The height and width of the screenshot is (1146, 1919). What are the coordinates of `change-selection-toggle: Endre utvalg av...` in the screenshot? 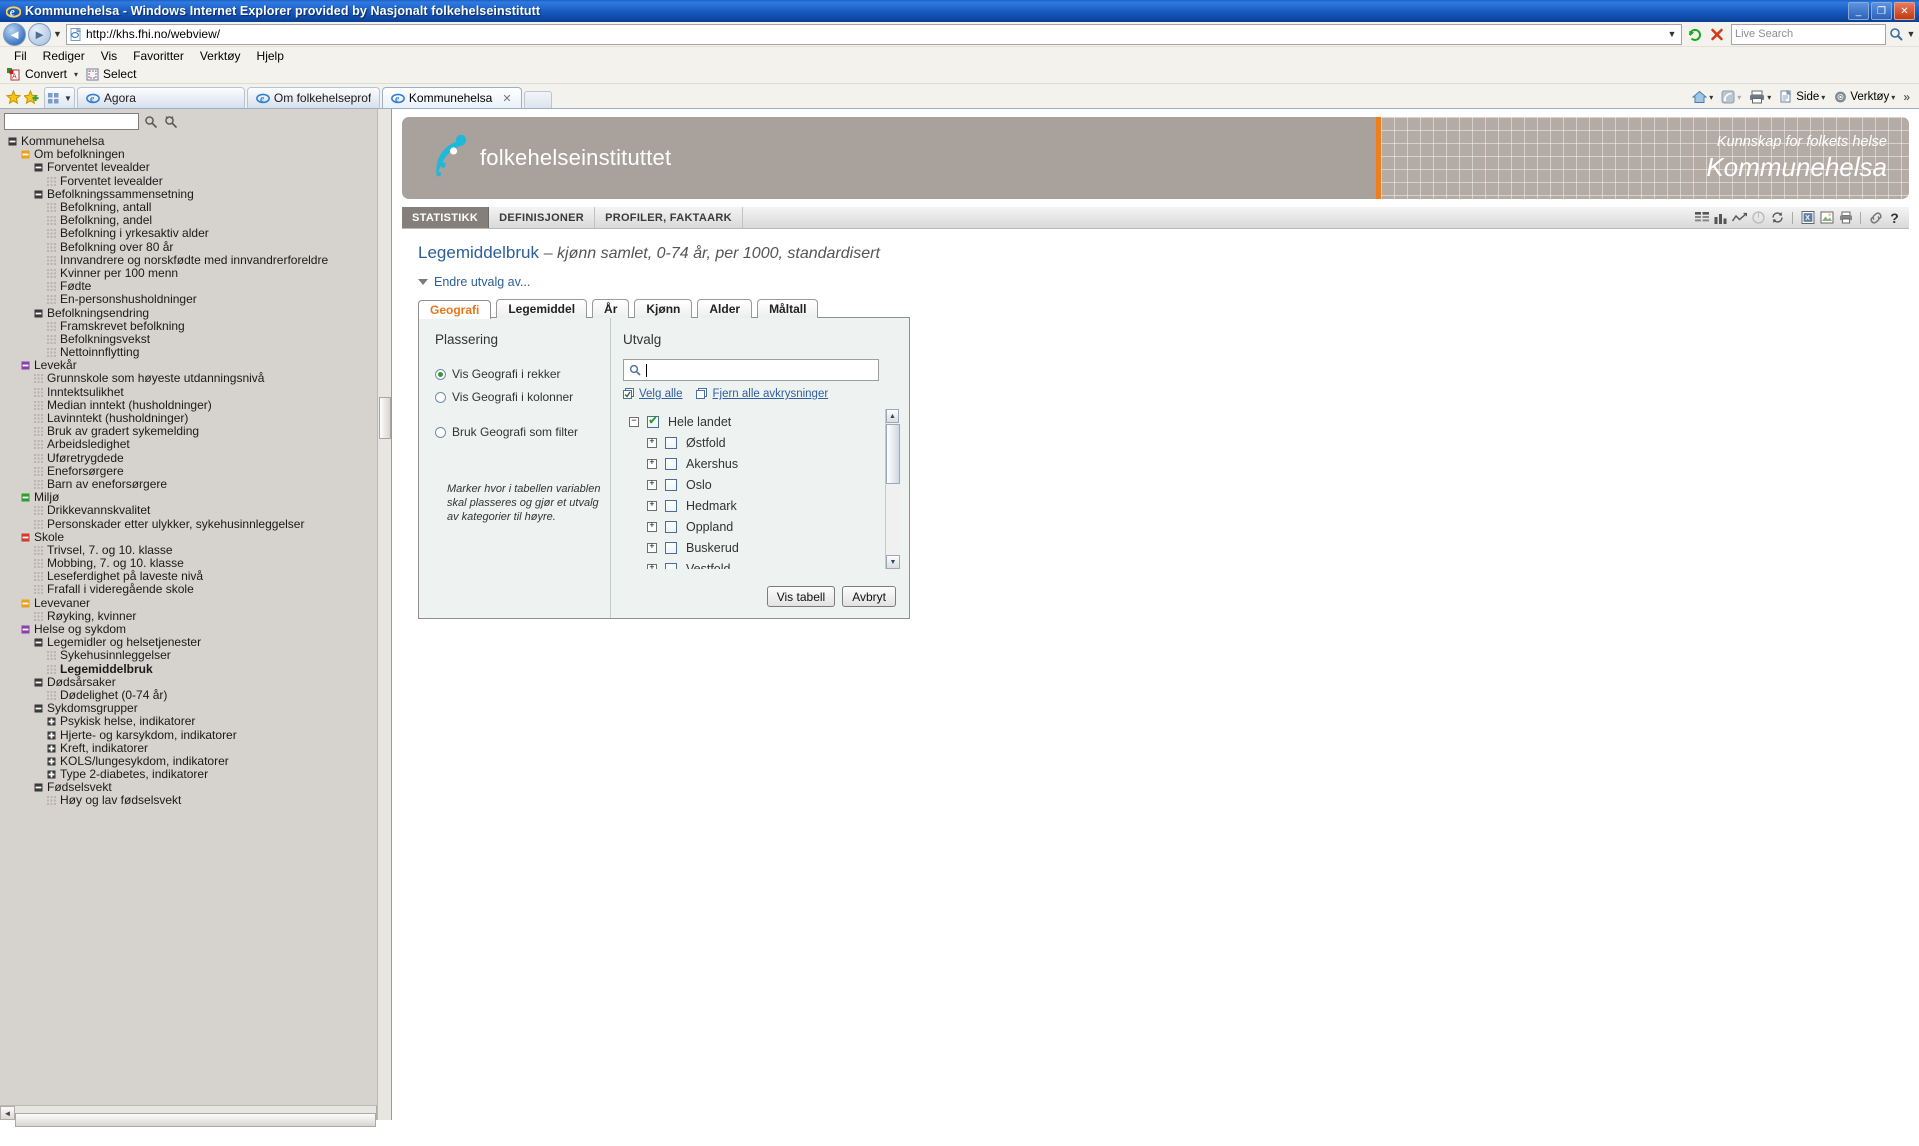 It's located at (1163, 282).